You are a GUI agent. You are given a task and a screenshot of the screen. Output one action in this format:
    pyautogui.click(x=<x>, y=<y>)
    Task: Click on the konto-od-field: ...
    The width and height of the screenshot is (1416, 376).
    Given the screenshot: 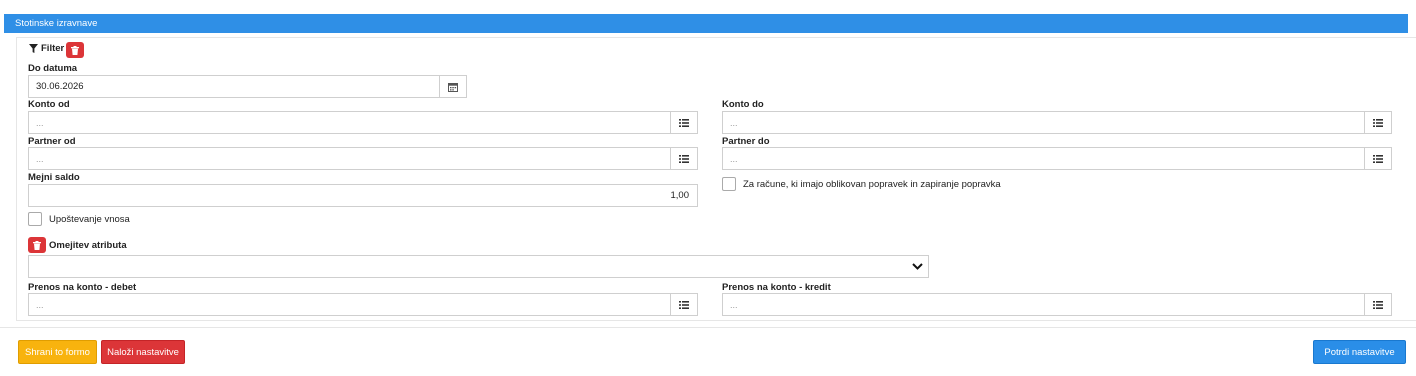 What is the action you would take?
    pyautogui.click(x=363, y=122)
    